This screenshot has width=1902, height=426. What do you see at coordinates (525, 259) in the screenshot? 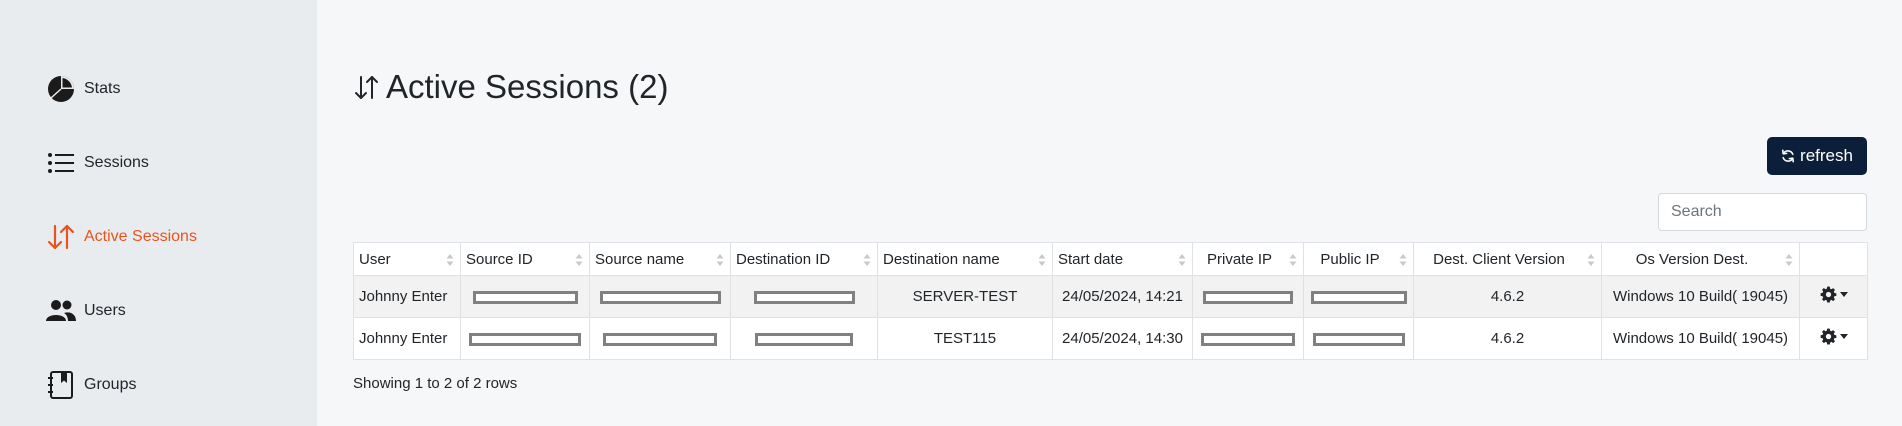
I see `column-header-source-id: Source ID` at bounding box center [525, 259].